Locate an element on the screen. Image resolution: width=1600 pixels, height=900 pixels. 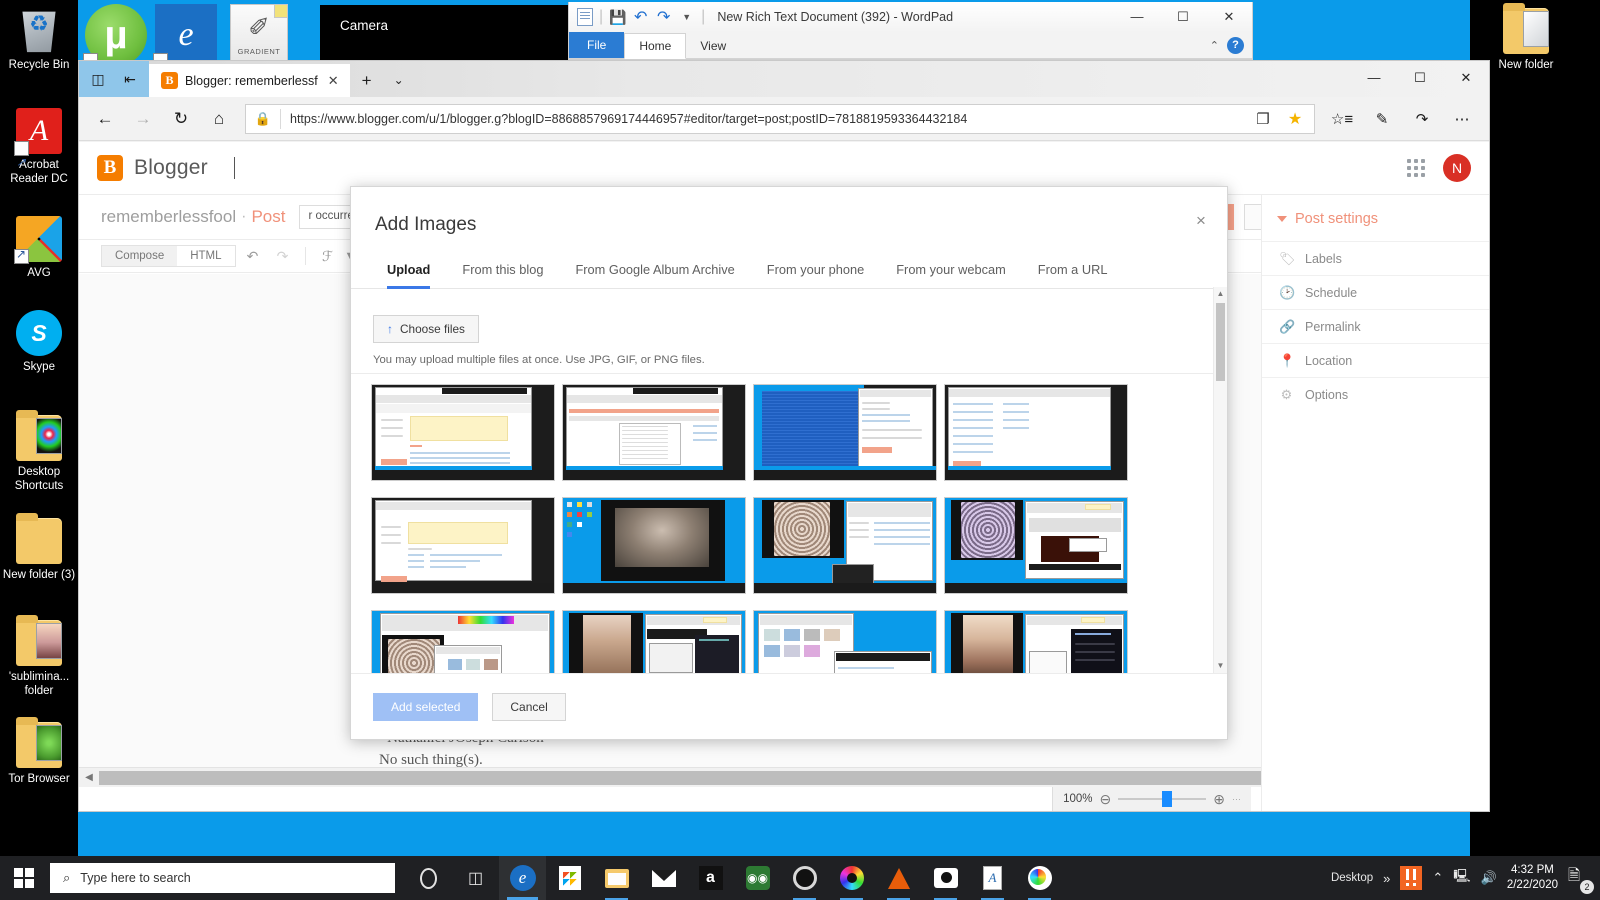
taskbar-app-wordpad: A is located at coordinates (992, 878).